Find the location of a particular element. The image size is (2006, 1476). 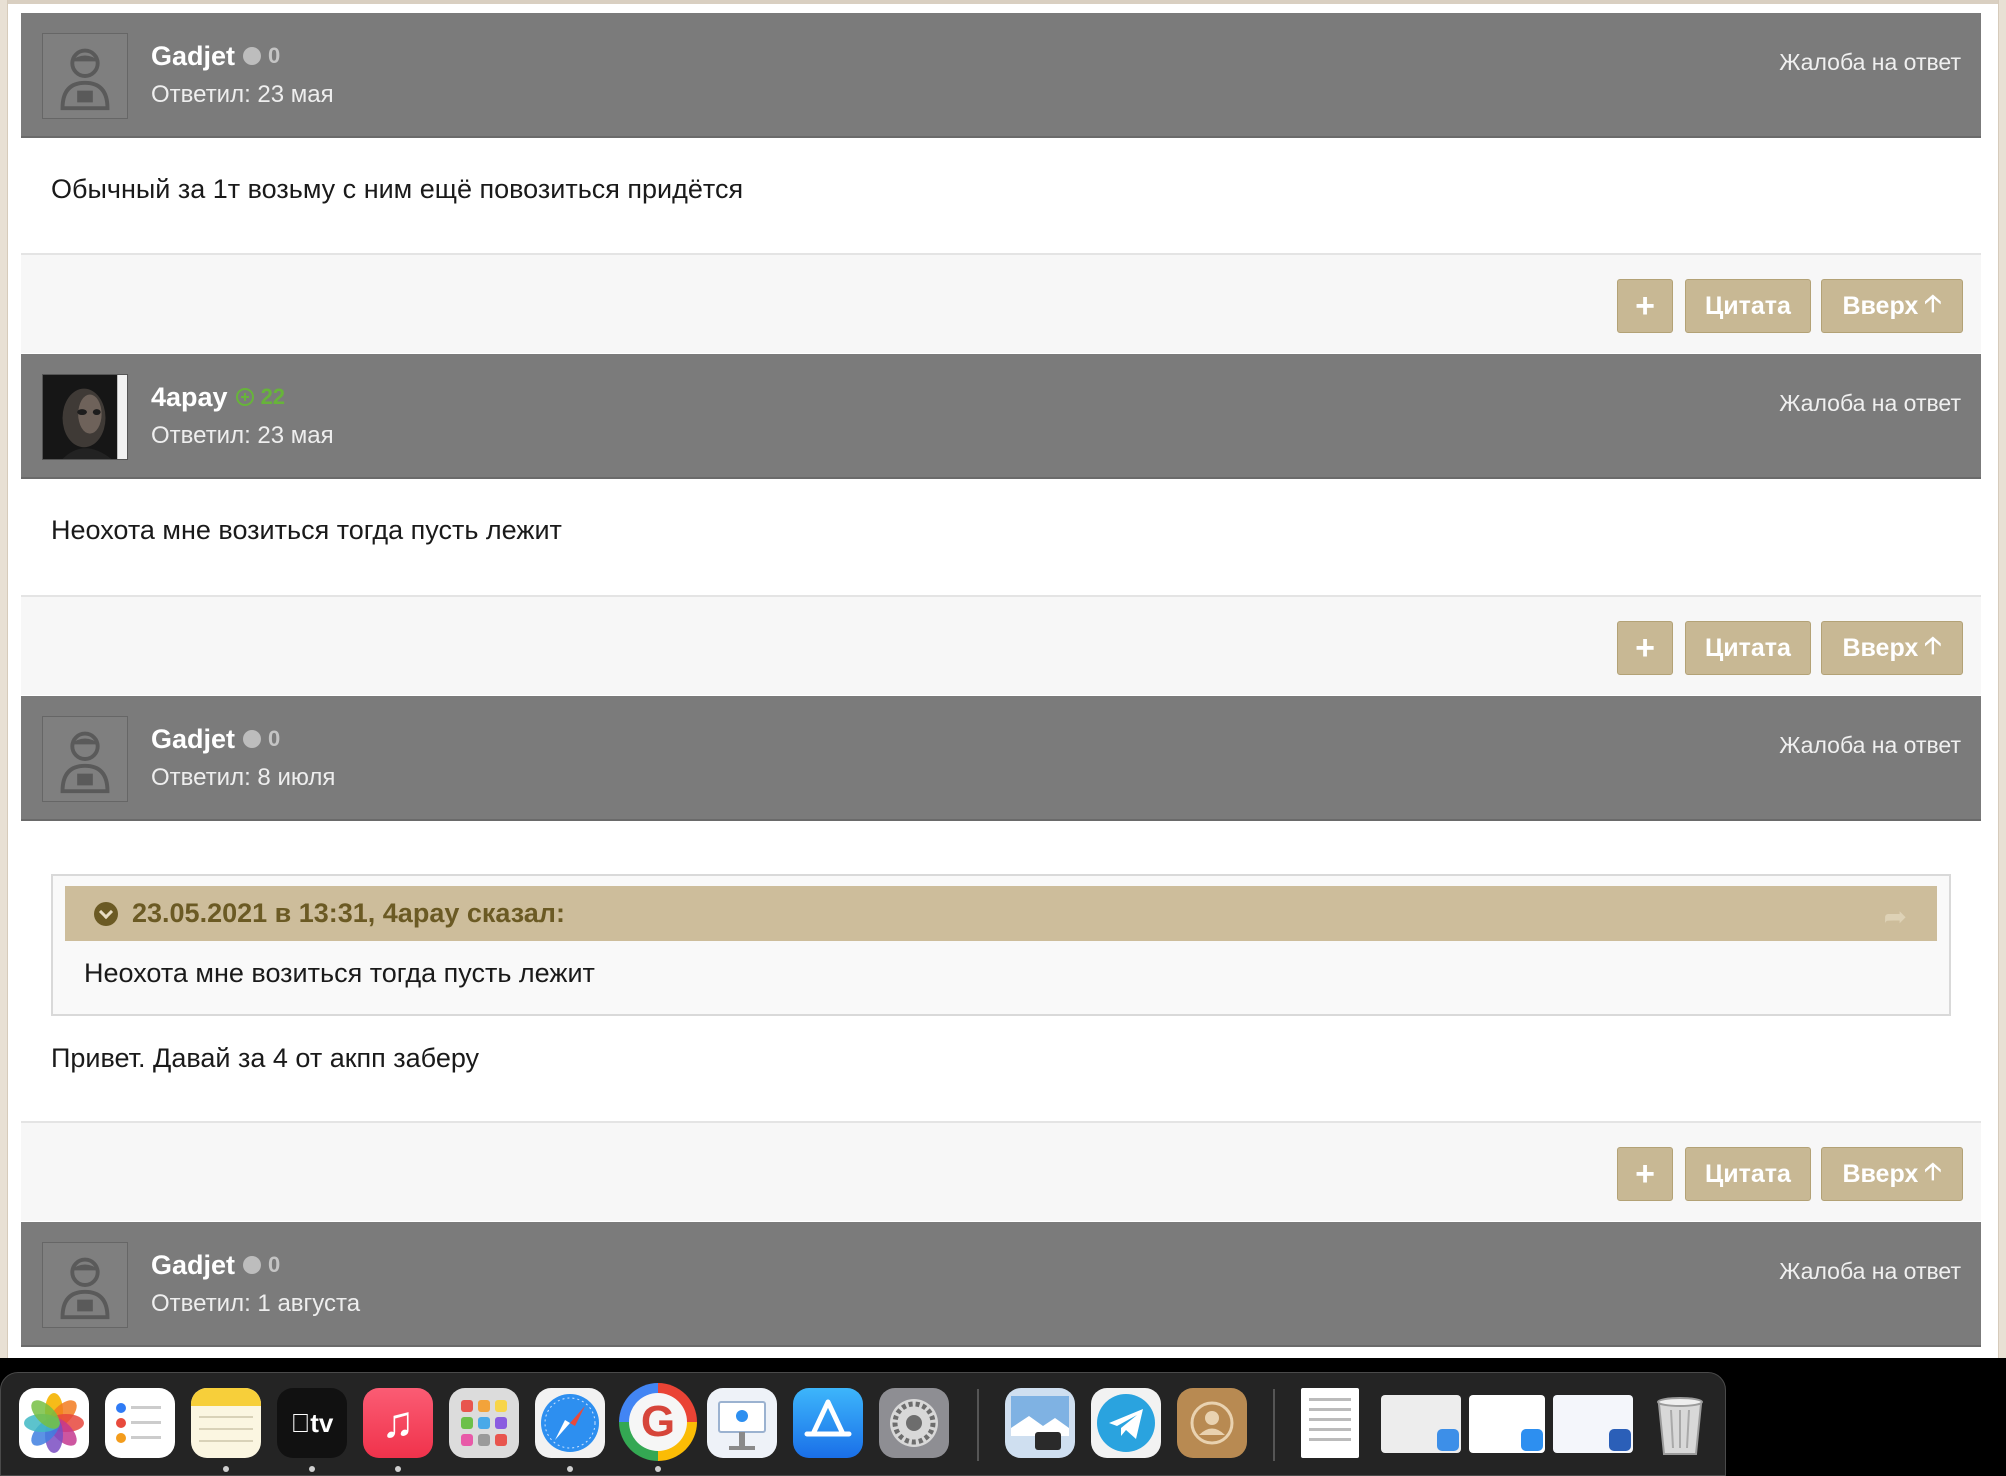

finder-window-icon is located at coordinates (1421, 1424).